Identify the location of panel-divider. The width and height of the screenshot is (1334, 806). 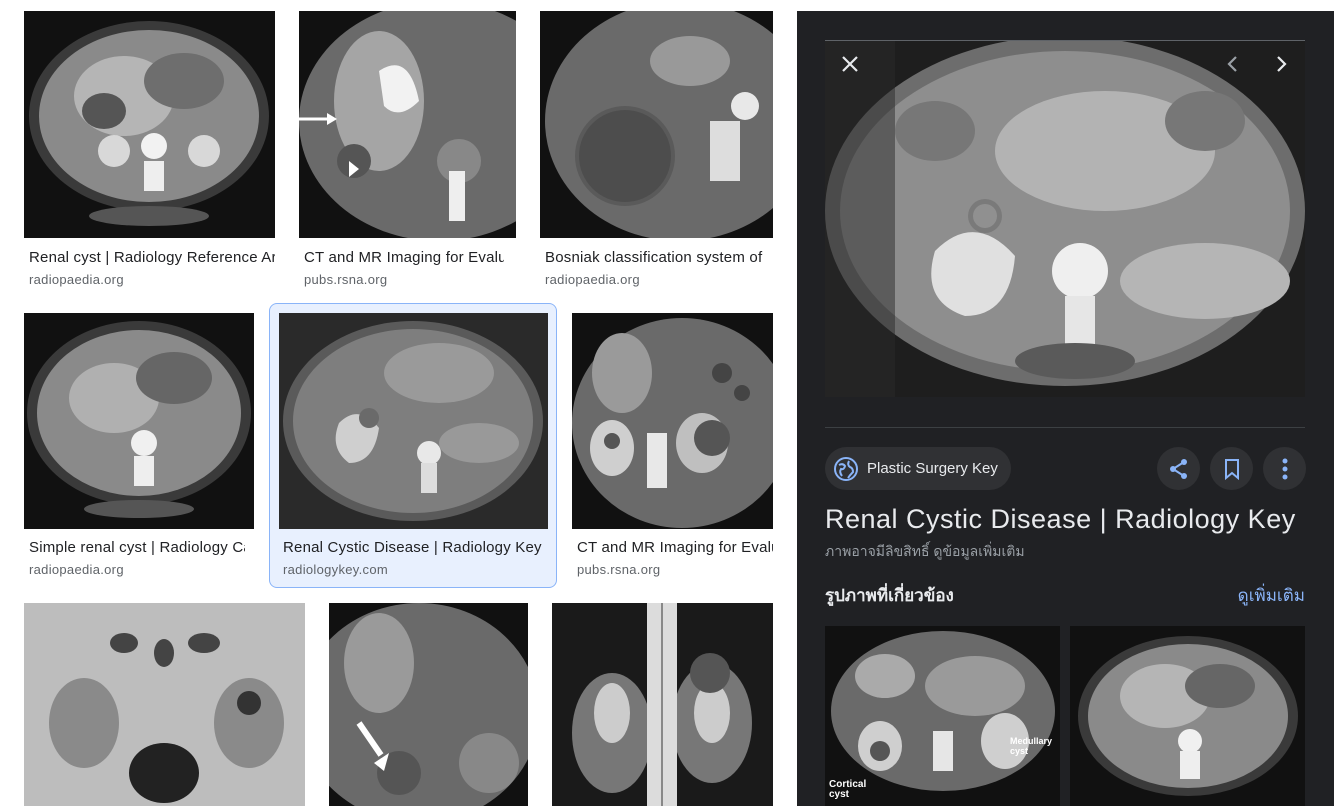
(1065, 427).